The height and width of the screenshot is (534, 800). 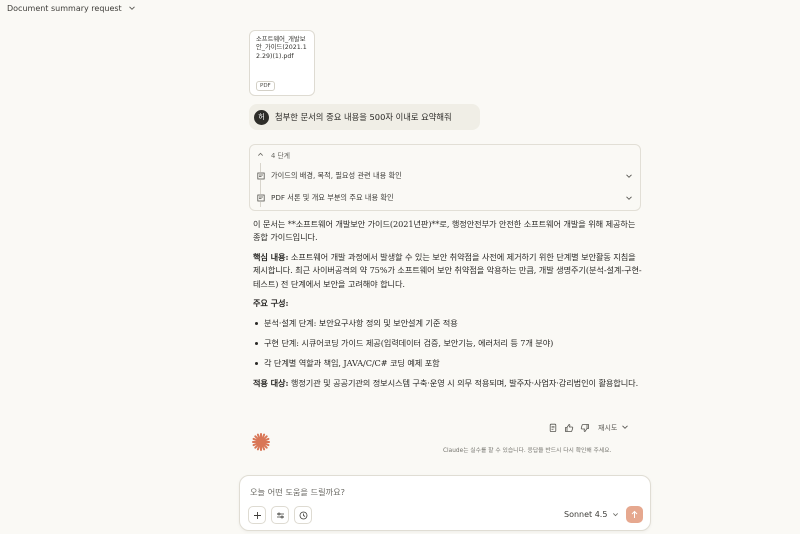 What do you see at coordinates (271, 383) in the screenshot?
I see `target-label: 적용 대상:` at bounding box center [271, 383].